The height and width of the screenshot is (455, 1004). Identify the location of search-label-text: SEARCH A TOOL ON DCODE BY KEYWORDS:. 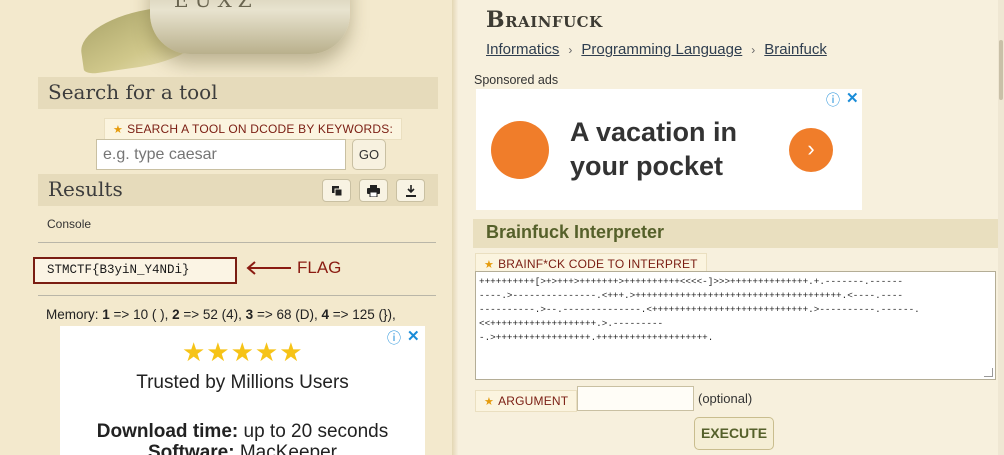
(260, 129).